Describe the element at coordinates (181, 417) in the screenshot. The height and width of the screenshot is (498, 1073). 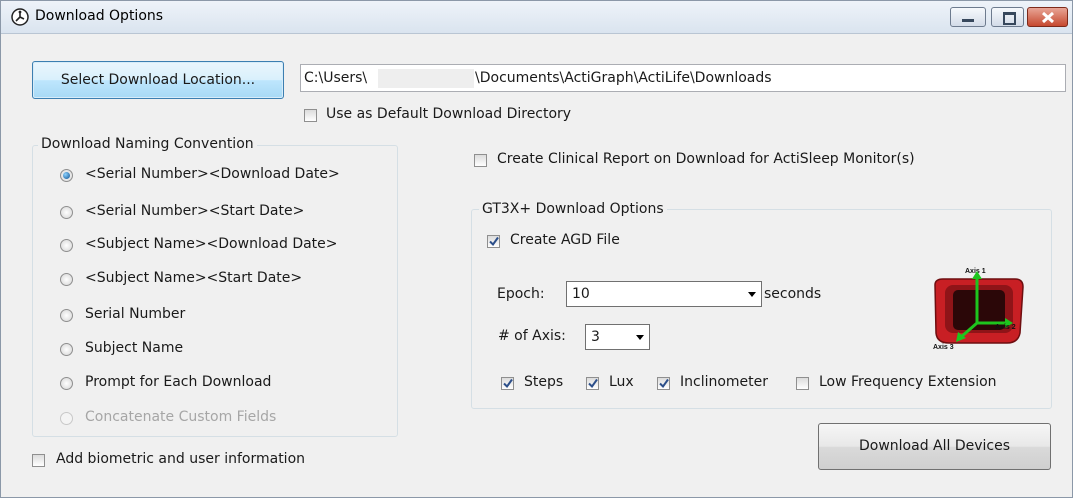
I see `naming-option-label-disabled: Concatenate Custom Fields` at that location.